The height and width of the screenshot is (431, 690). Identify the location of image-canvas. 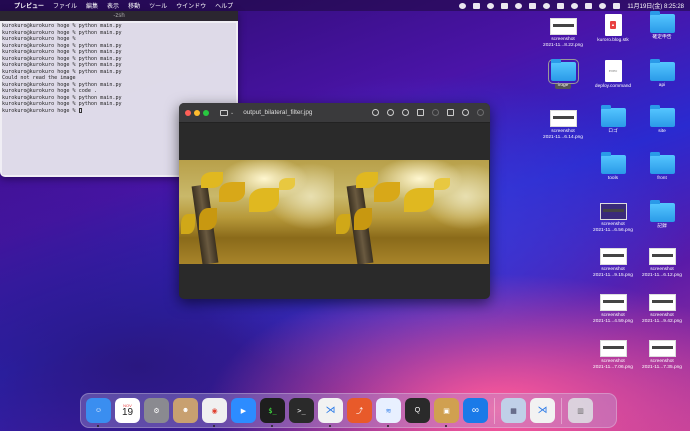
(334, 212).